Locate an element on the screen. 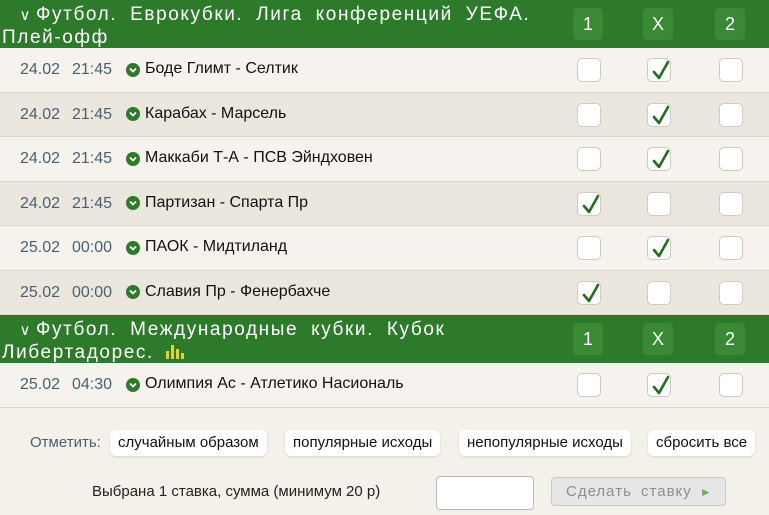 Image resolution: width=769 pixels, height=515 pixels. match-row: 24.02 21:45 Маккаби Т-А - ПСВ Эйндховен is located at coordinates (384, 159).